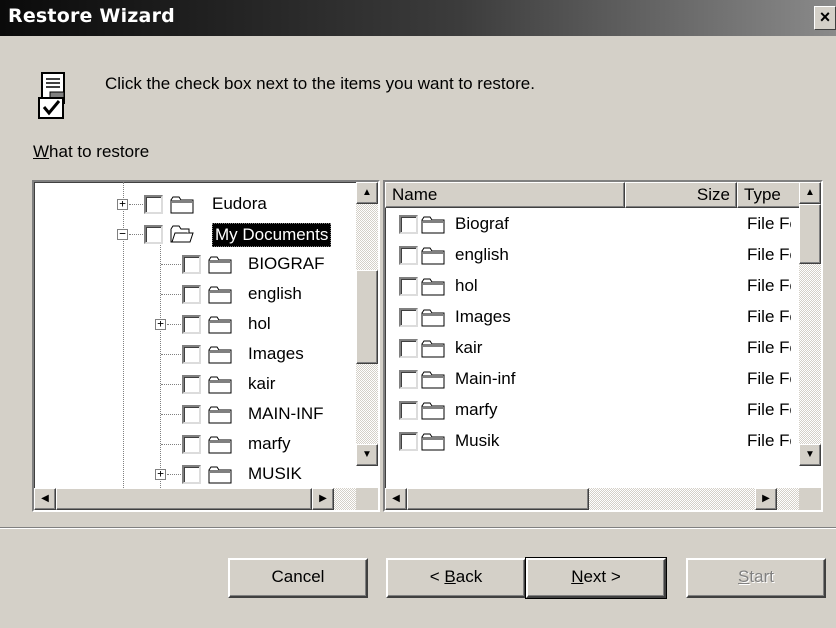 The height and width of the screenshot is (628, 836). Describe the element at coordinates (592, 255) in the screenshot. I see `list-item-english: english File Folder` at that location.